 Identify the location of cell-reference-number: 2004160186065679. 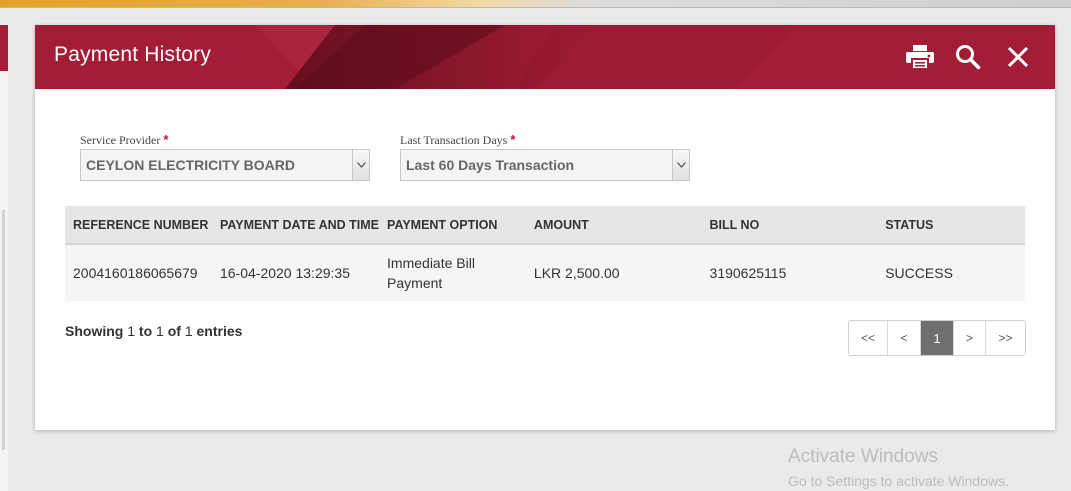
(138, 272).